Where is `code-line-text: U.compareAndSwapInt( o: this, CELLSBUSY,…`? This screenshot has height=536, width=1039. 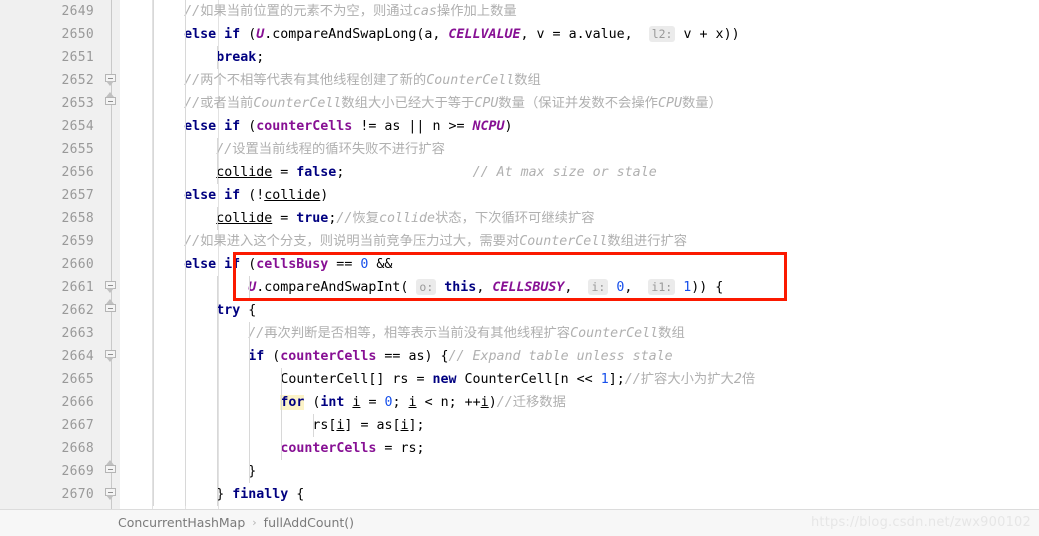
code-line-text: U.compareAndSwapInt( o: this, CELLSBUSY,… is located at coordinates (486, 287).